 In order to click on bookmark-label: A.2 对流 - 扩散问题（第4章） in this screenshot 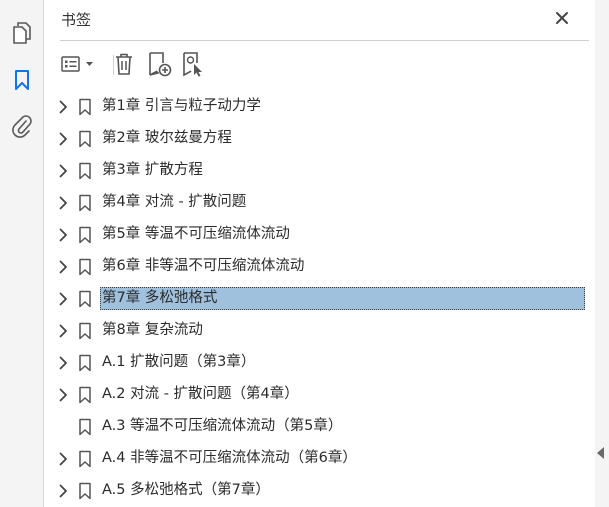, I will do `click(200, 394)`.